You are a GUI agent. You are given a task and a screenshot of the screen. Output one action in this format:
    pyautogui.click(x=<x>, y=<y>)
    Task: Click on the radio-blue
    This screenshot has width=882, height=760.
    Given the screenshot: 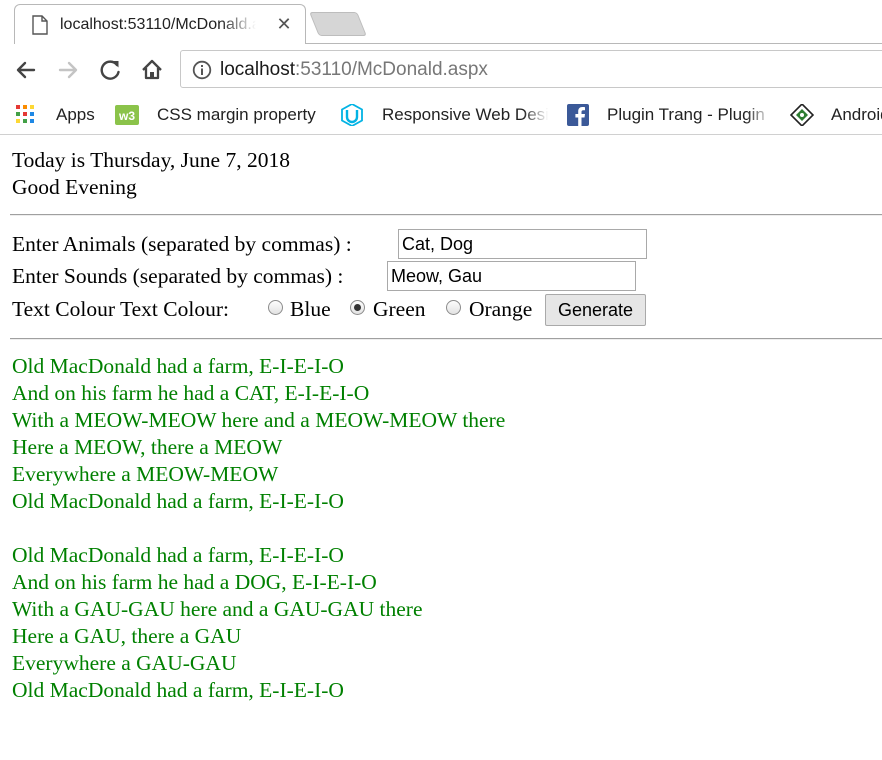 What is the action you would take?
    pyautogui.click(x=275, y=307)
    